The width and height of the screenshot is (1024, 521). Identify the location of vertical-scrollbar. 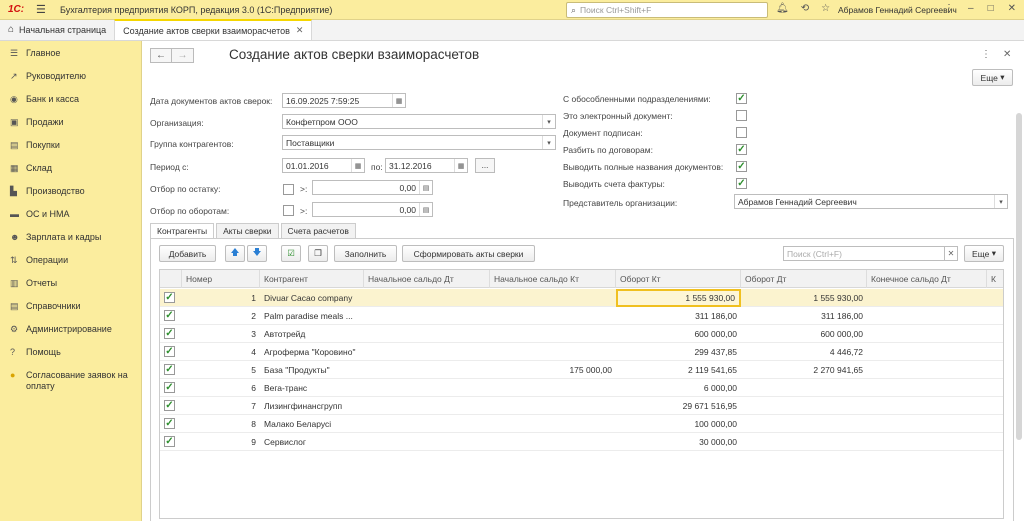
(1019, 276).